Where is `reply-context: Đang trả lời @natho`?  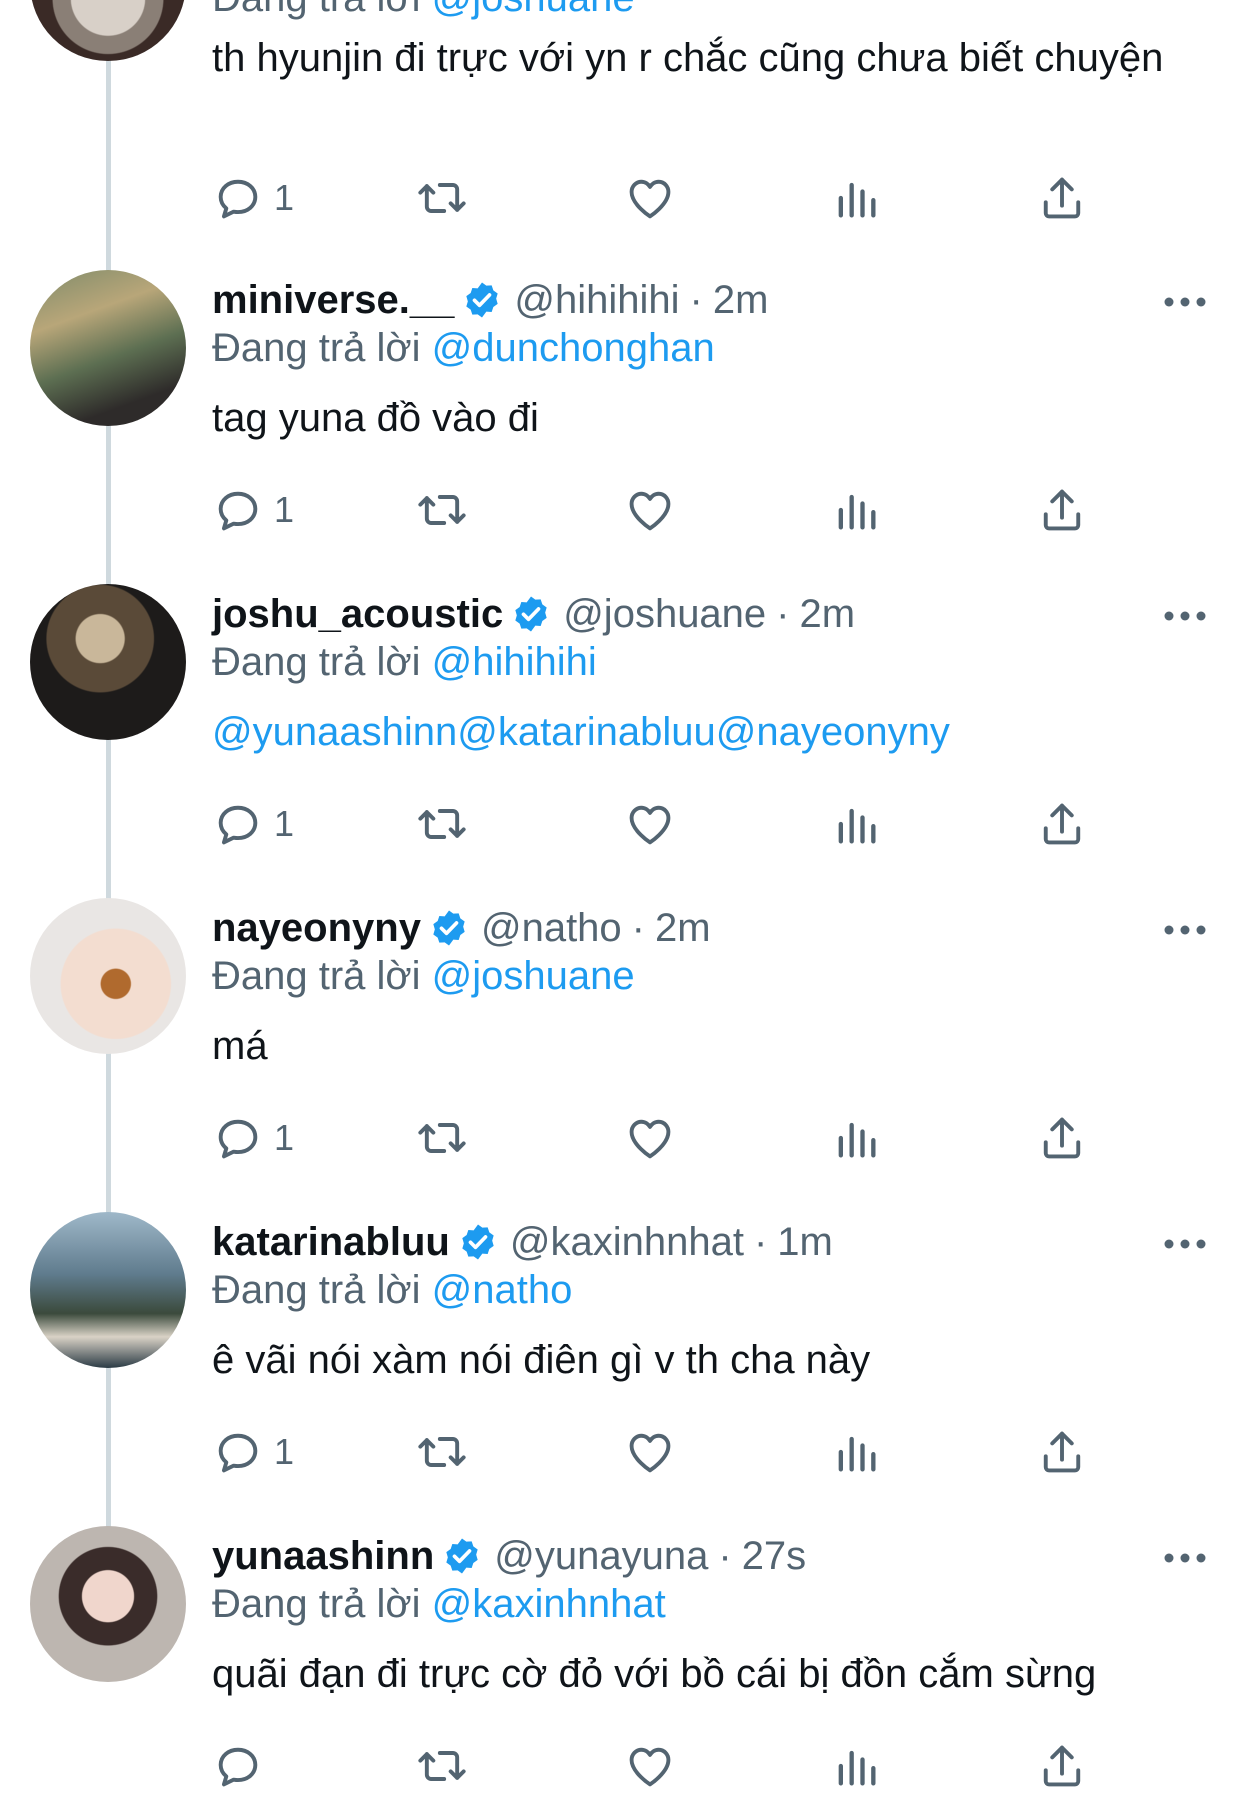
reply-context: Đang trả lời @natho is located at coordinates (392, 1290).